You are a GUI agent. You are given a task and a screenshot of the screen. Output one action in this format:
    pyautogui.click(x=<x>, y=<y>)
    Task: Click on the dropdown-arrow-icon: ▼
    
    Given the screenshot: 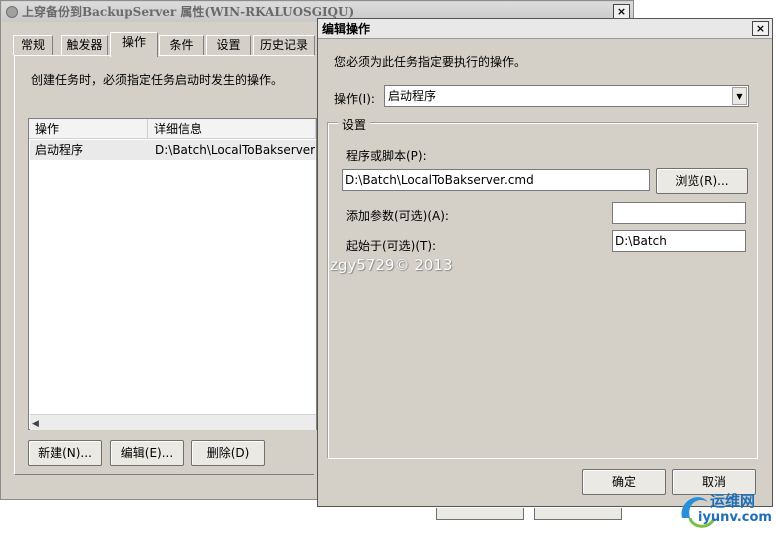 What is the action you would take?
    pyautogui.click(x=739, y=96)
    